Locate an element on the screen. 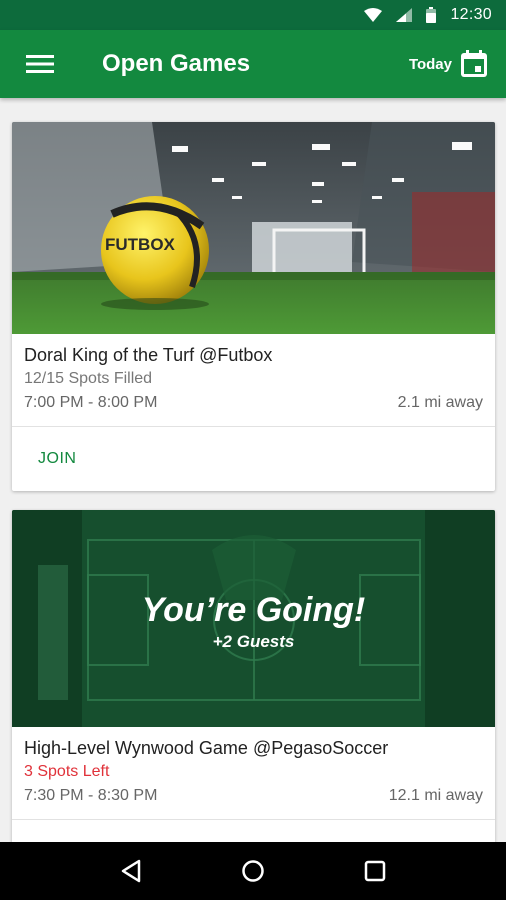 The image size is (506, 900). calendar-icon is located at coordinates (474, 63).